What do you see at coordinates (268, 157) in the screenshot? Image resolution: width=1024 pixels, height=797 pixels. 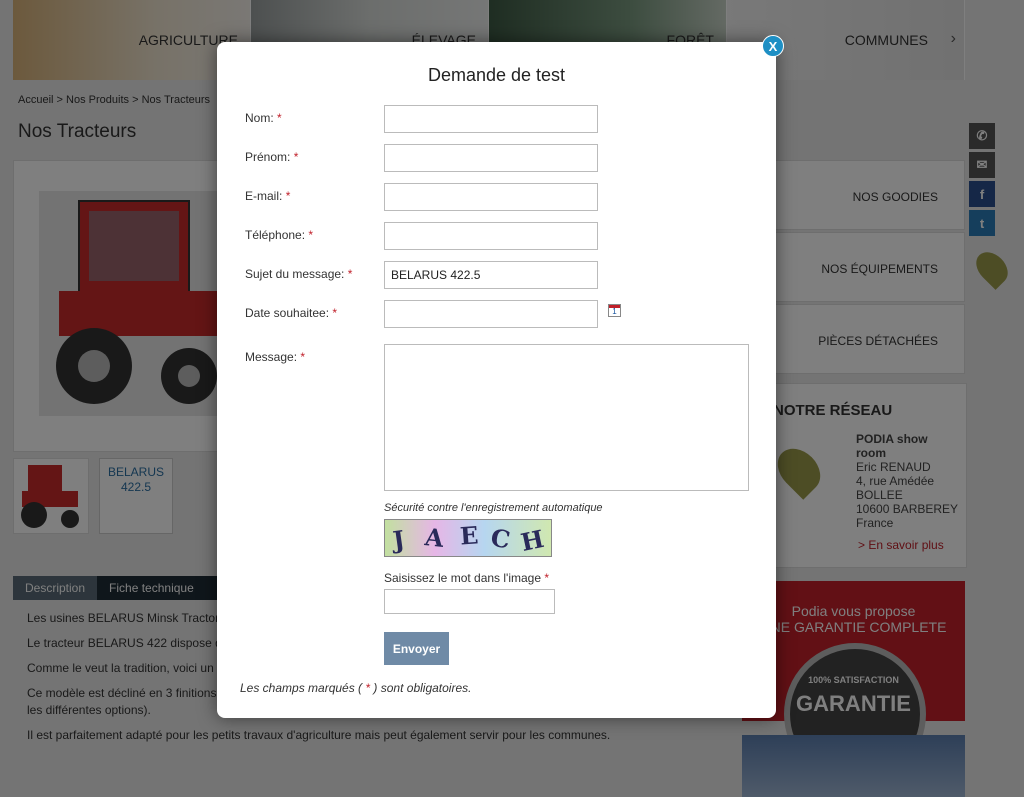 I see `label-text: Prénom:` at bounding box center [268, 157].